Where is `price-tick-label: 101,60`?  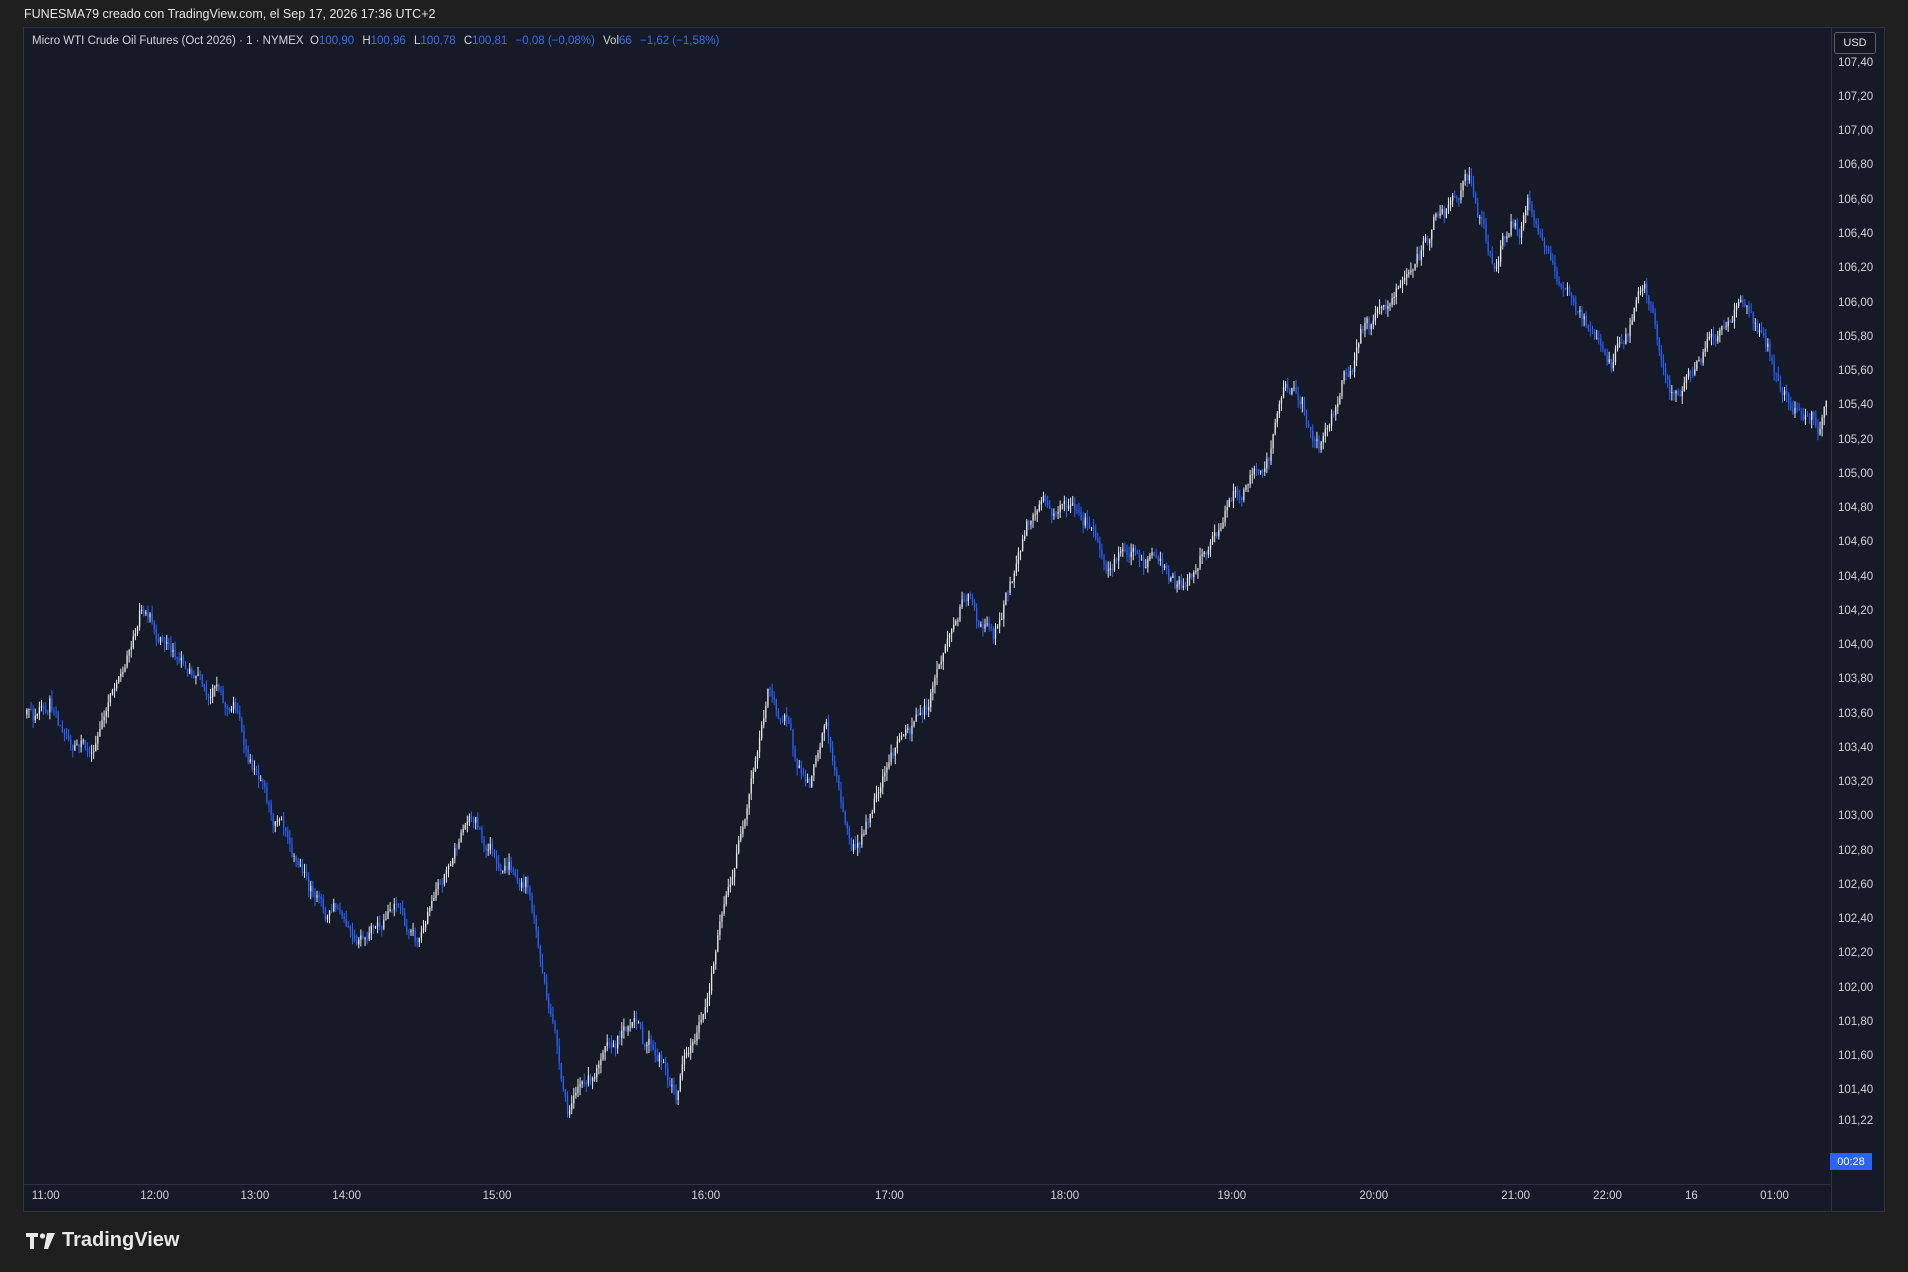
price-tick-label: 101,60 is located at coordinates (1856, 1056).